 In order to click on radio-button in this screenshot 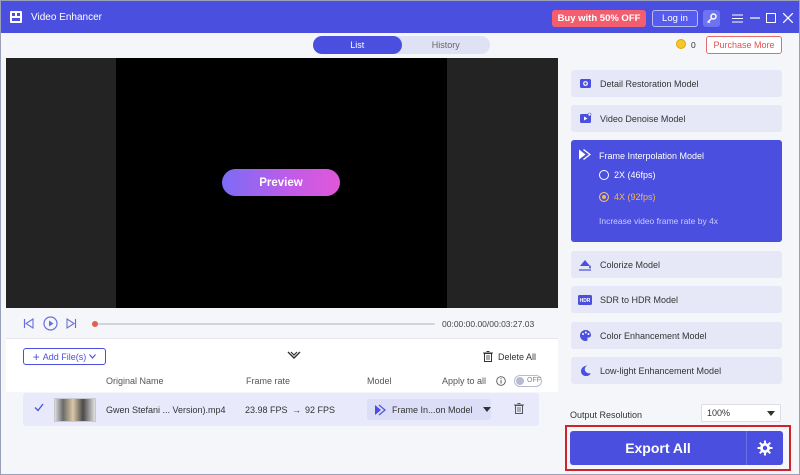, I will do `click(604, 175)`.